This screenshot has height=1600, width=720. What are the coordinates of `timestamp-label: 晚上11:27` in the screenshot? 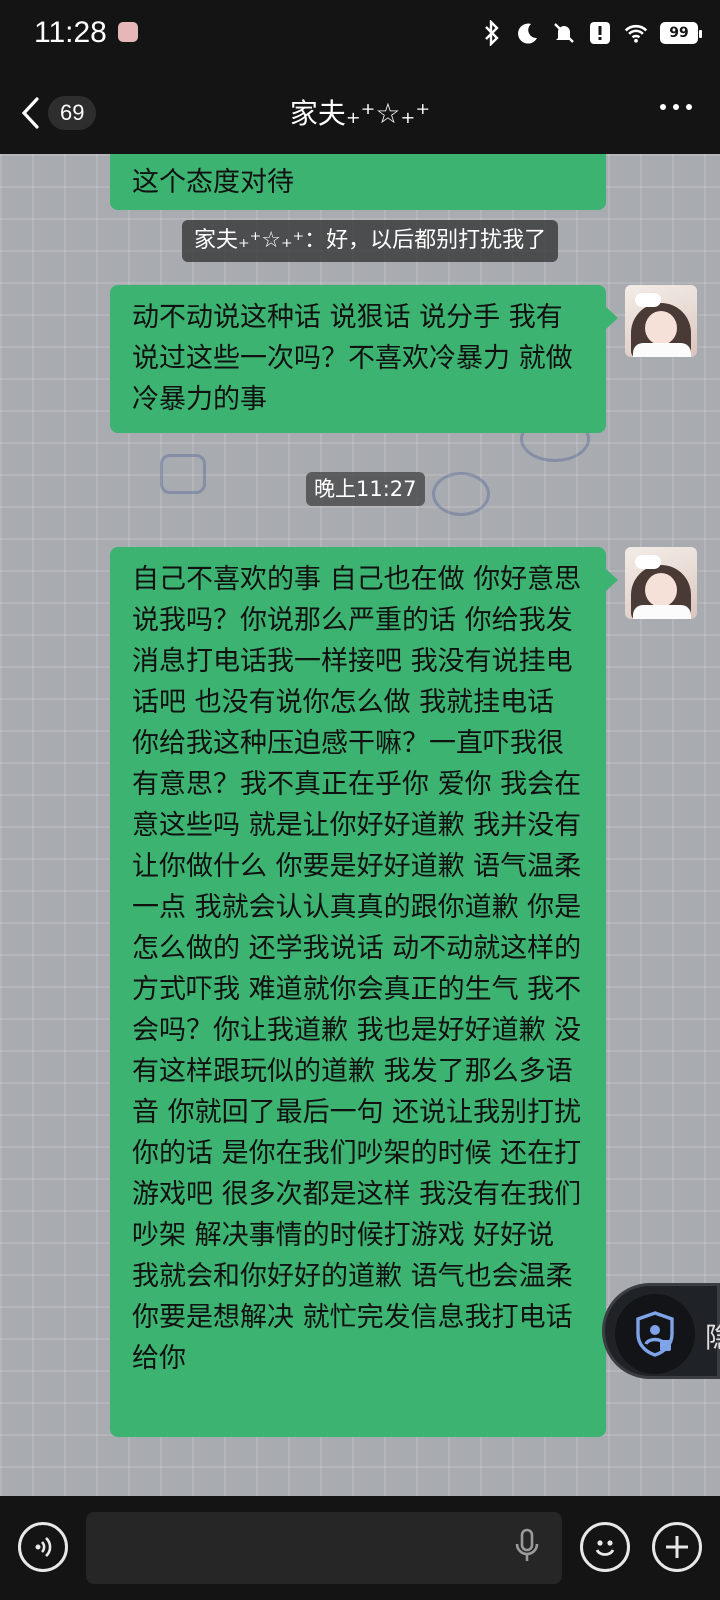 It's located at (365, 489).